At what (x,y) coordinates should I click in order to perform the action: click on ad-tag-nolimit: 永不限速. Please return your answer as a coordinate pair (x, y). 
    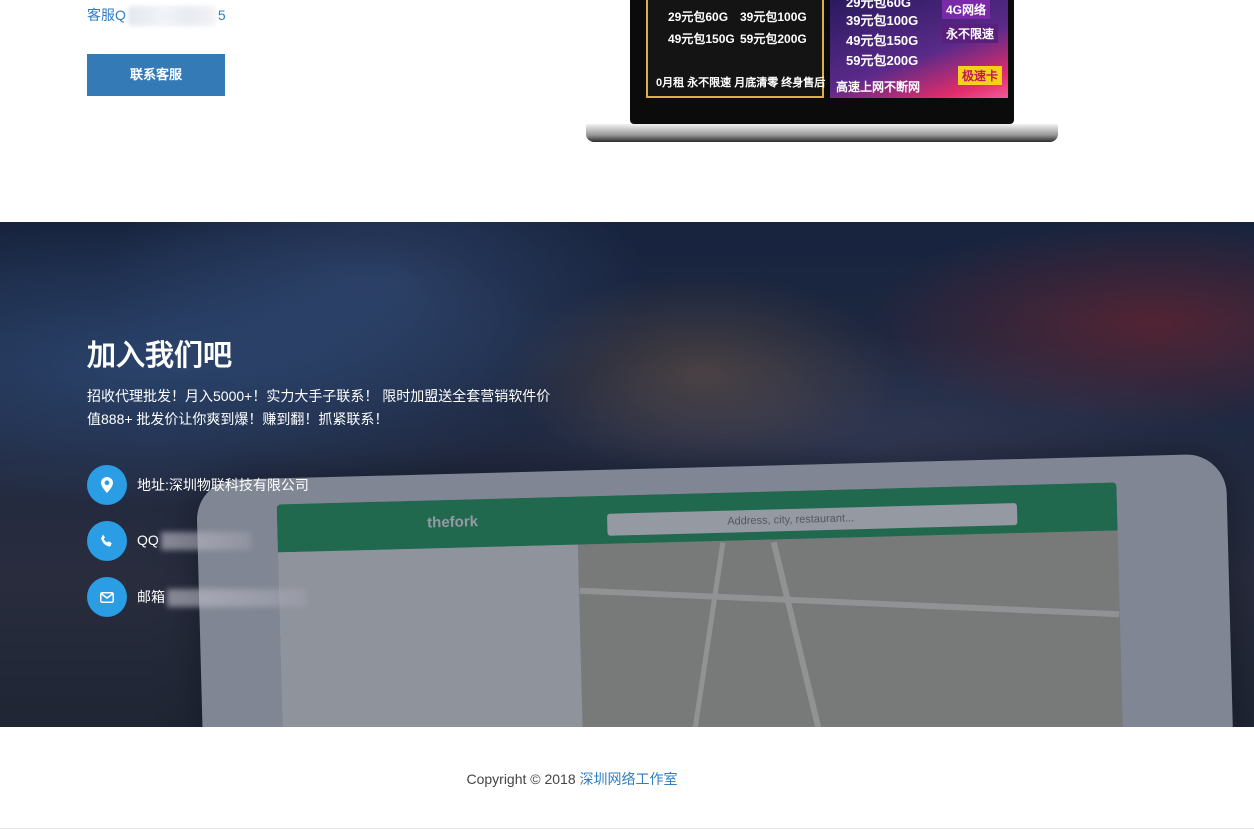
    Looking at the image, I should click on (970, 33).